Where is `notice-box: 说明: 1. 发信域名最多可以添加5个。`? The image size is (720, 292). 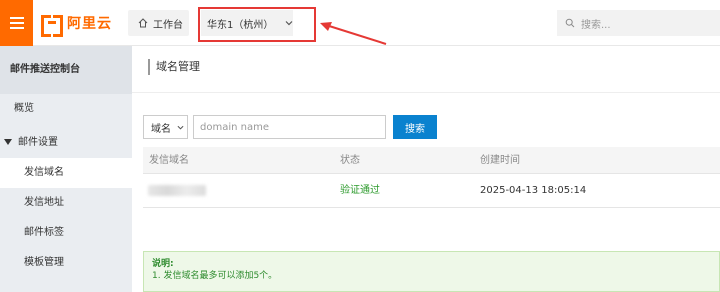
notice-box: 说明: 1. 发信域名最多可以添加5个。 is located at coordinates (431, 271).